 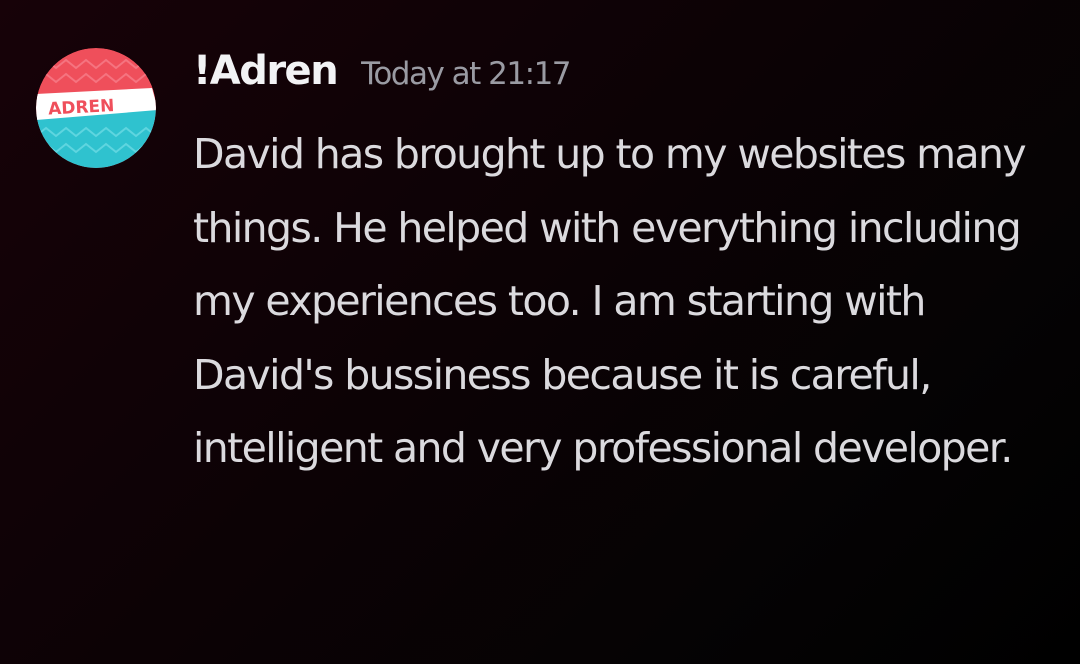 I want to click on avatar: ADREN, so click(x=96, y=108).